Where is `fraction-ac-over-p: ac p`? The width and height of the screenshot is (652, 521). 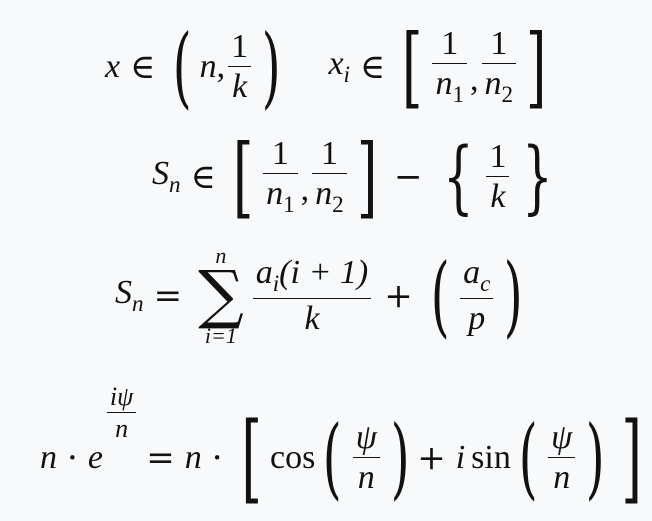 fraction-ac-over-p: ac p is located at coordinates (477, 295).